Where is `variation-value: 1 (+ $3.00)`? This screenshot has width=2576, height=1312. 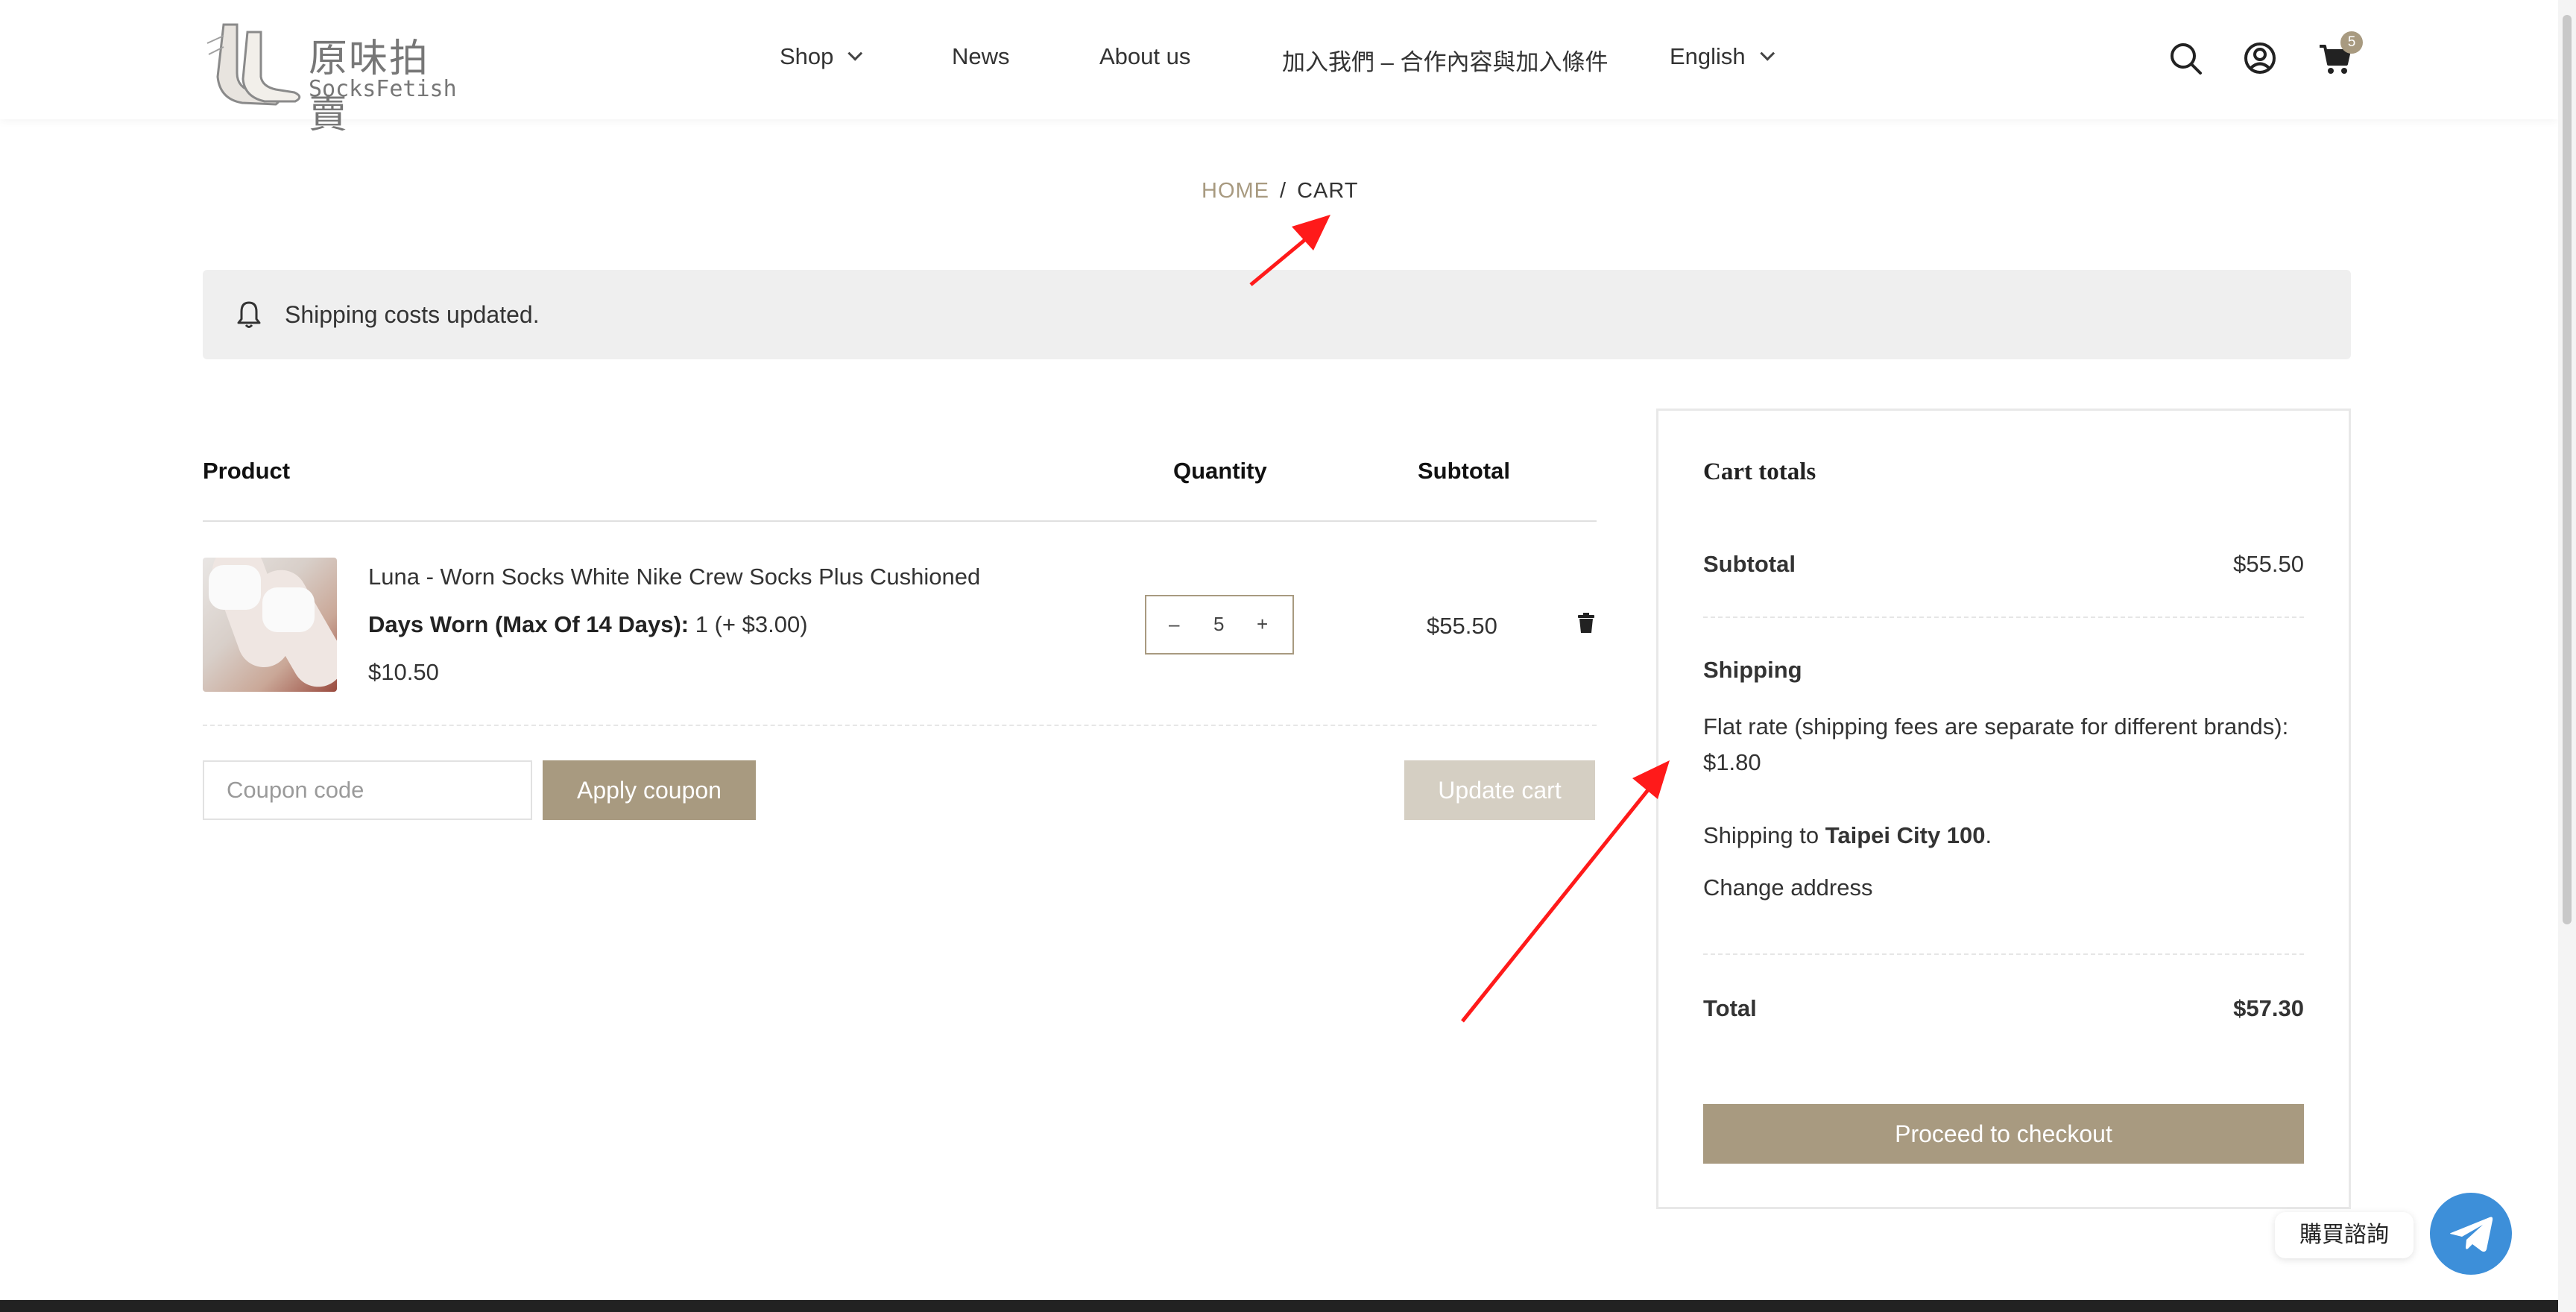
variation-value: 1 (+ $3.00) is located at coordinates (748, 624).